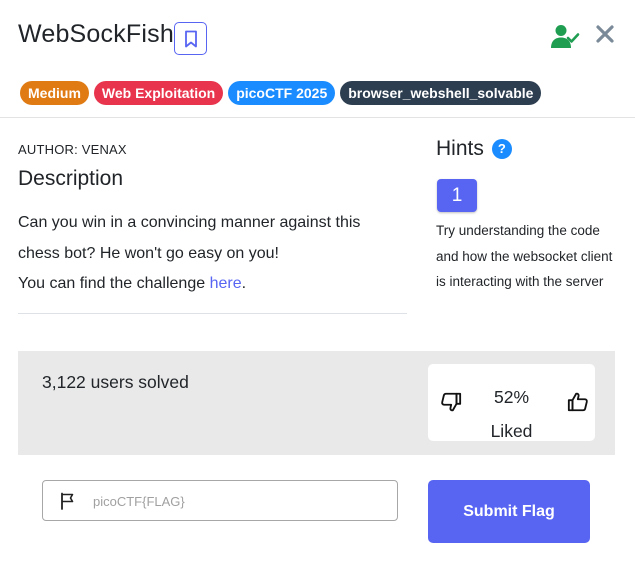  What do you see at coordinates (115, 382) in the screenshot?
I see `solved-count: 3,122 users solved` at bounding box center [115, 382].